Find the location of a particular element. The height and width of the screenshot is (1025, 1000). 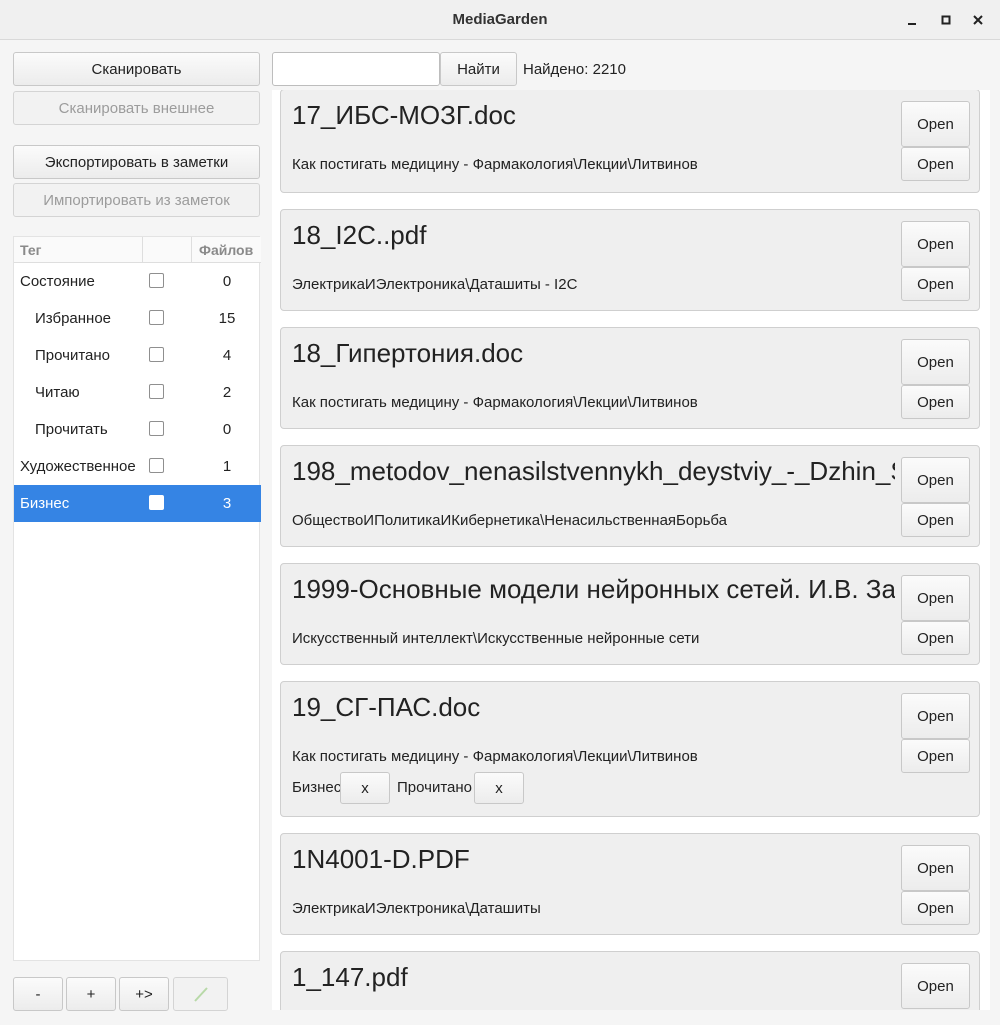

tag-name: Читаю is located at coordinates (57, 392).